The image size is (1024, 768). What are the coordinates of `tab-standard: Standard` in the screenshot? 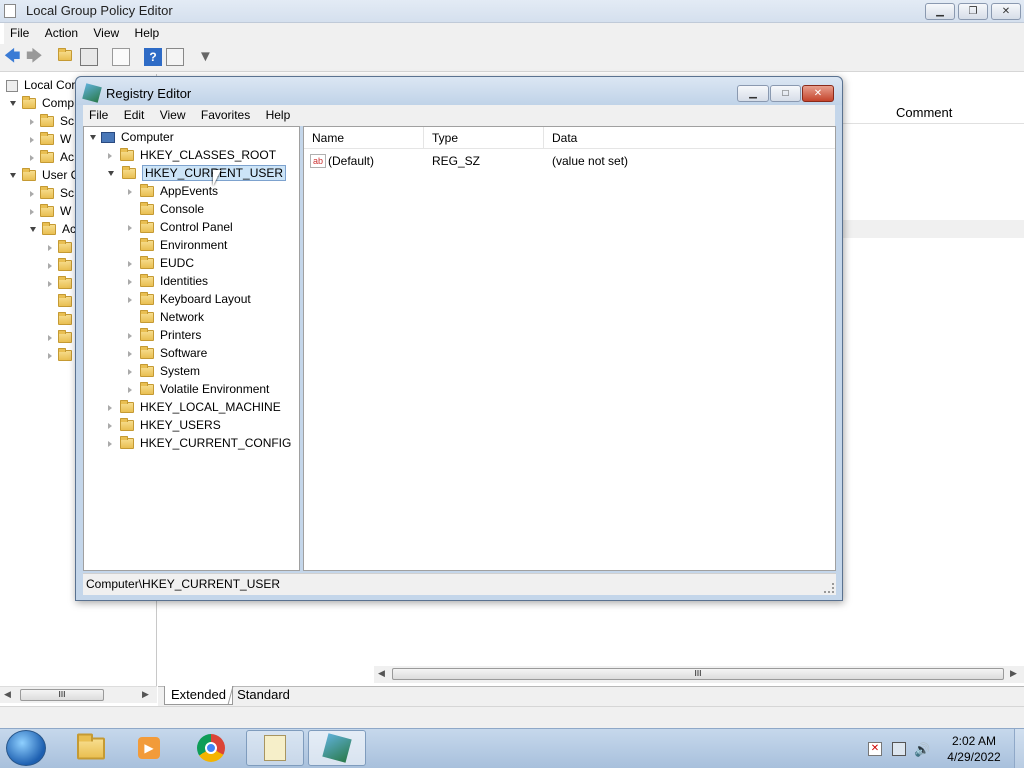 It's located at (263, 695).